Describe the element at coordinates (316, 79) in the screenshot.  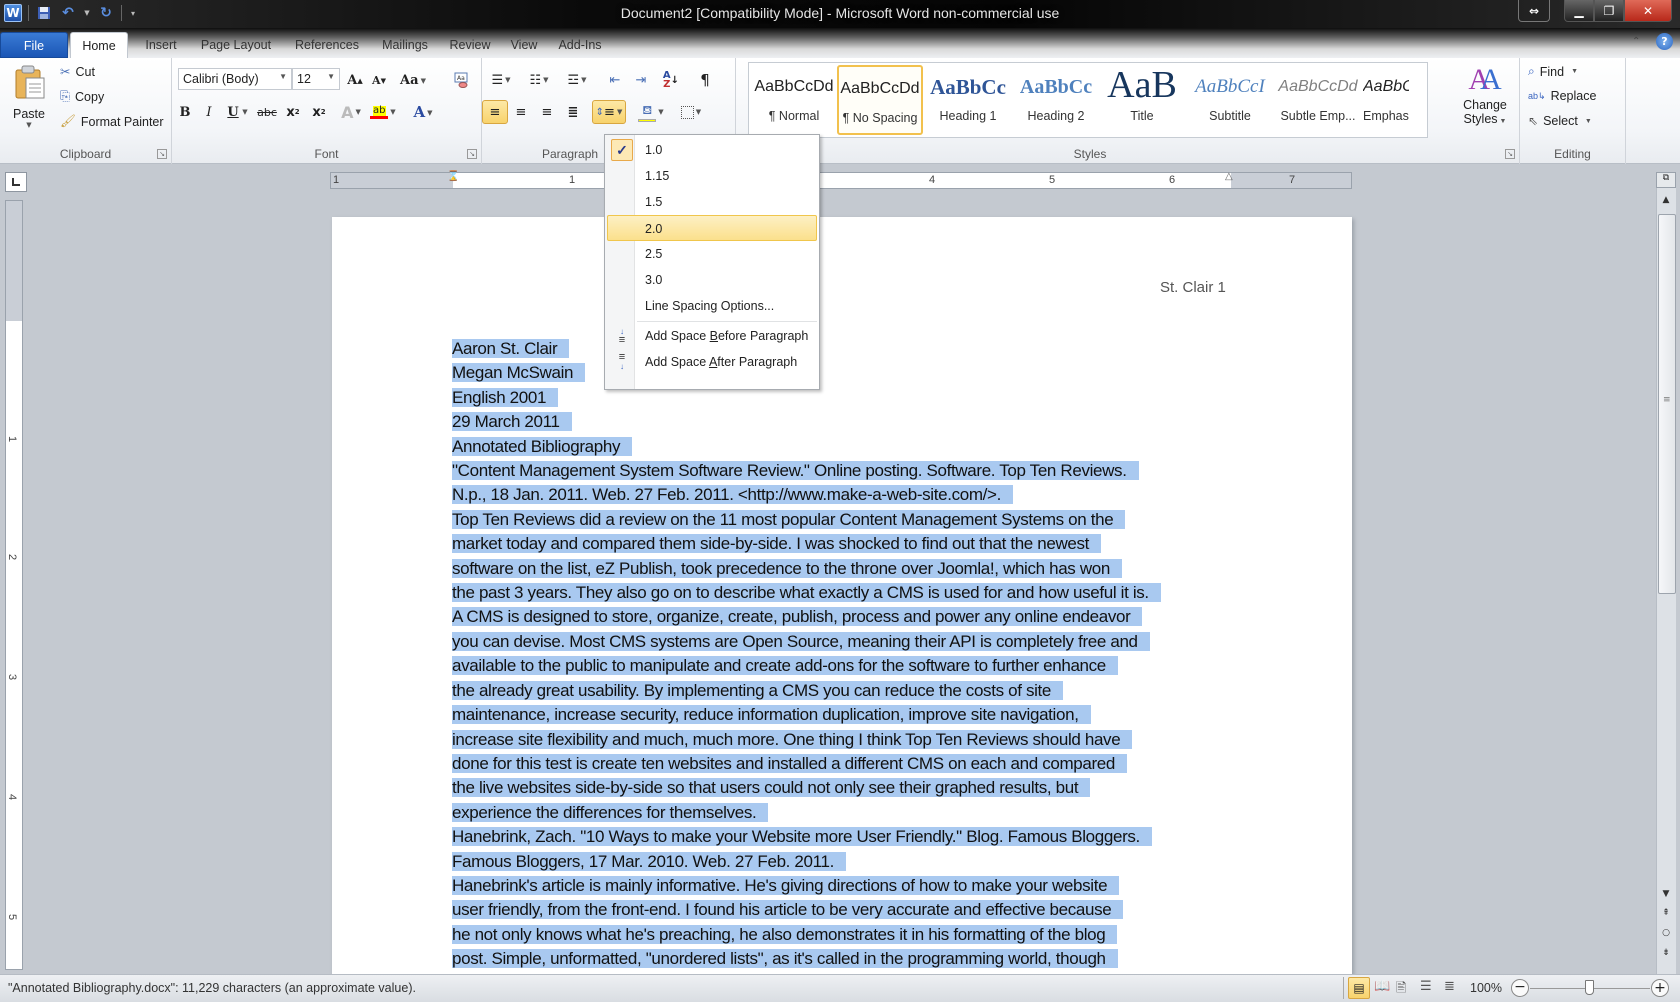
I see `font-size-combo: 12 ▼` at that location.